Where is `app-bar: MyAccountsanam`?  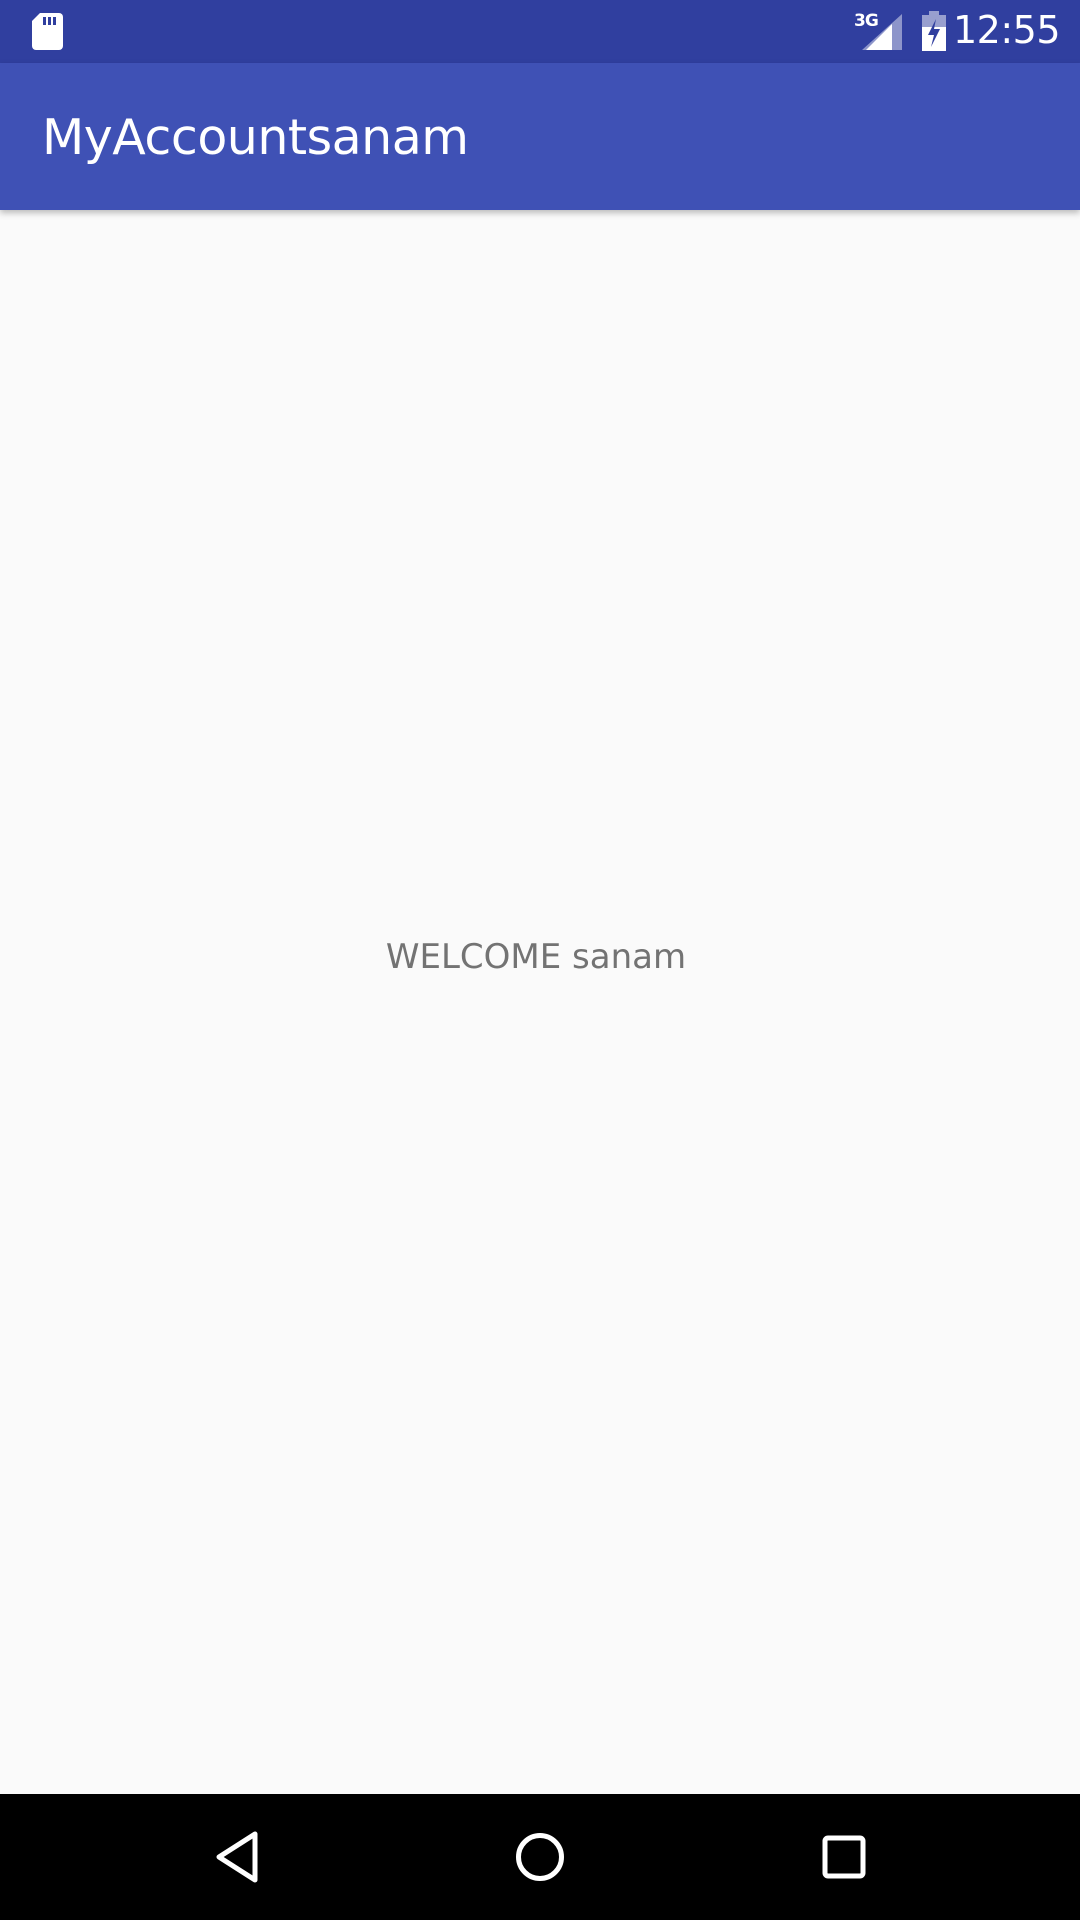 app-bar: MyAccountsanam is located at coordinates (540, 136).